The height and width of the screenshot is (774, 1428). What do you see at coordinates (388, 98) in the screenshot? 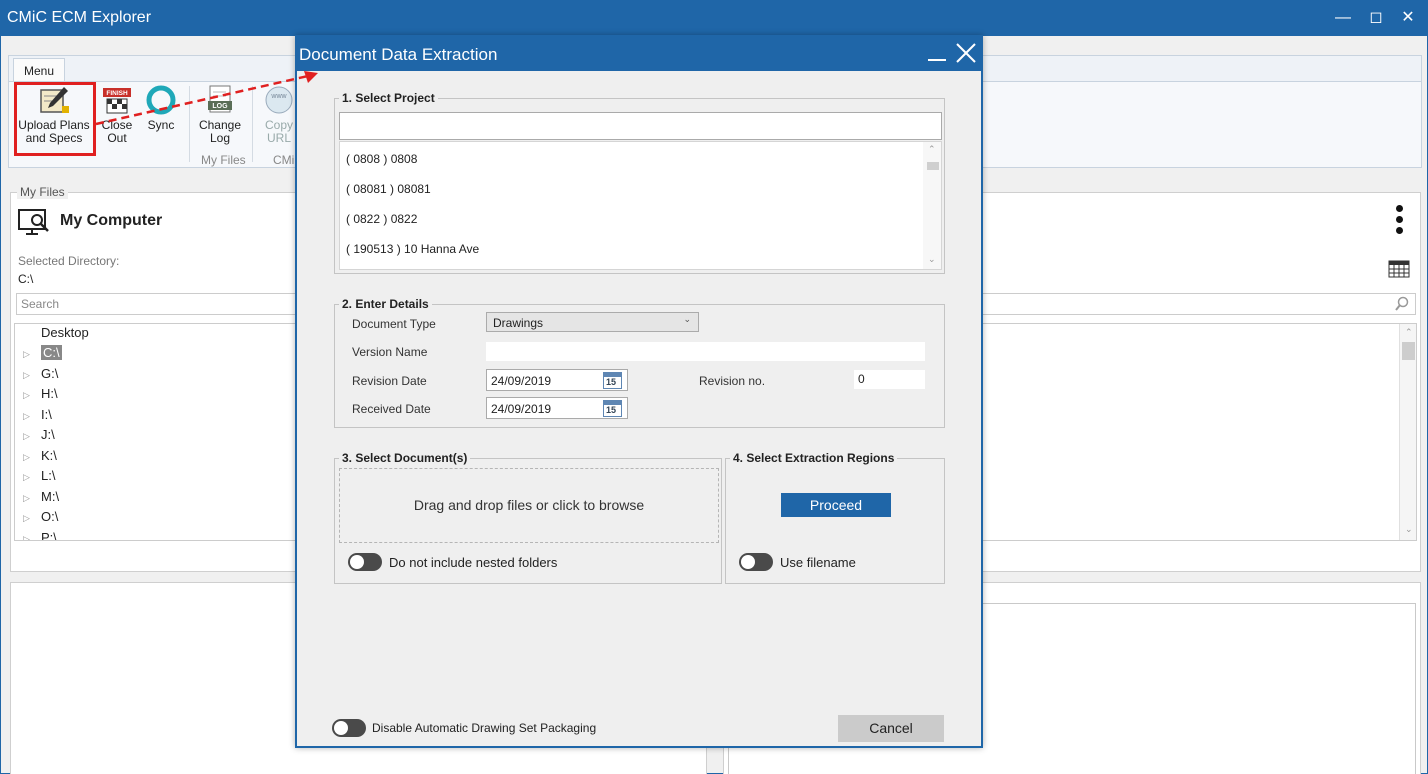
I see `select-project-legend: 1. Select Project` at bounding box center [388, 98].